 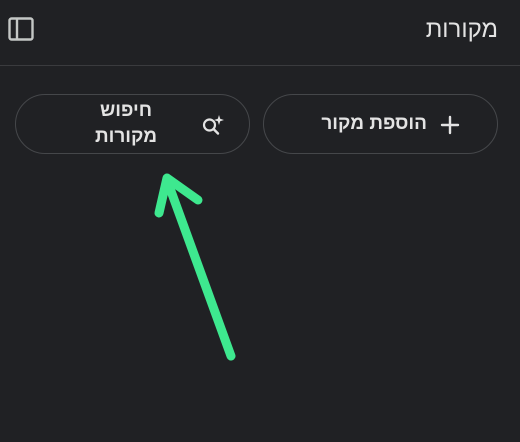 I want to click on plus-icon, so click(x=450, y=125).